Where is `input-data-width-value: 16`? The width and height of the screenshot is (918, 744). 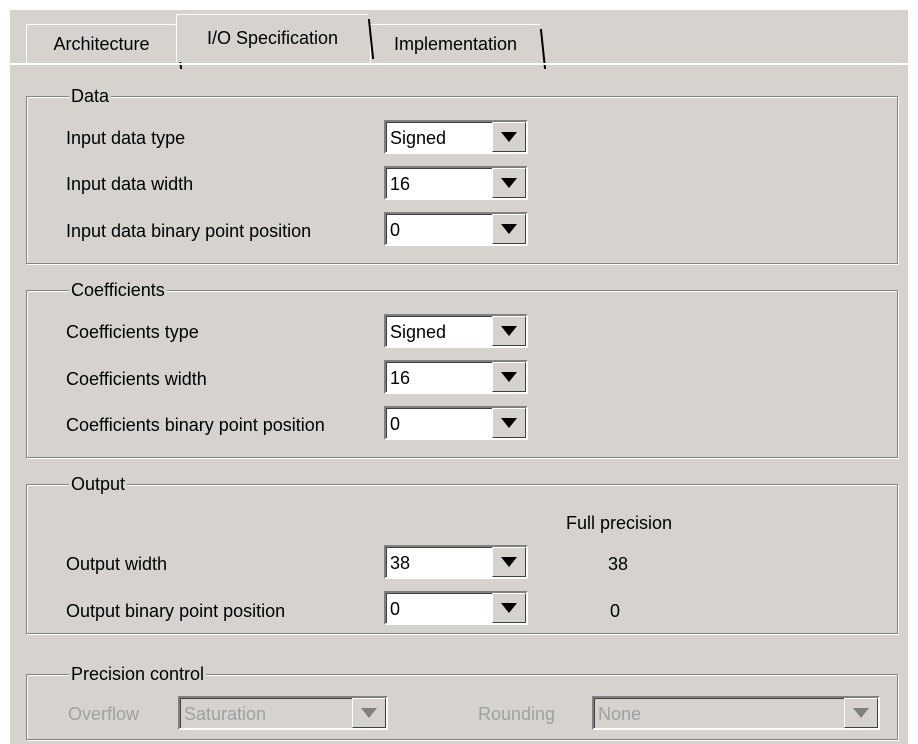 input-data-width-value: 16 is located at coordinates (400, 184).